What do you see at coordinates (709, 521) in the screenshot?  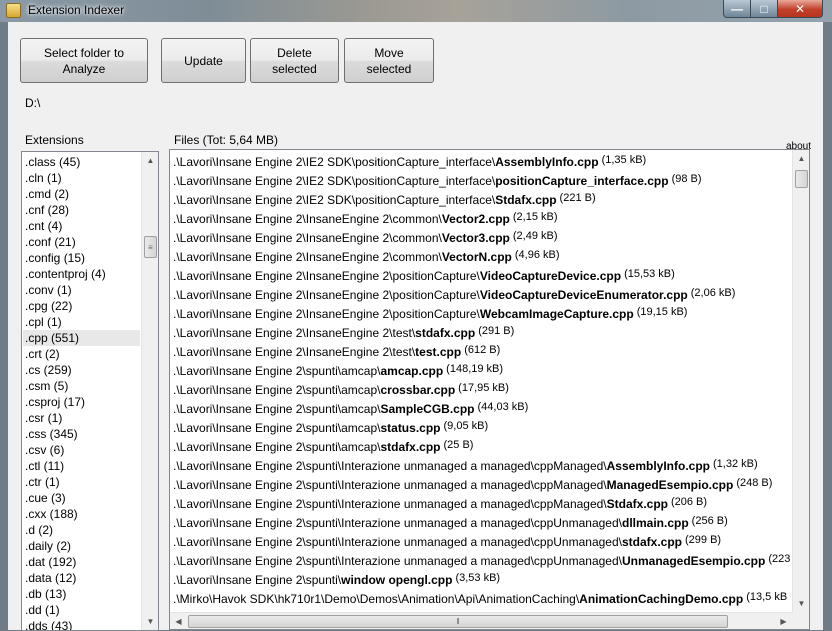 I see `file-size: (256 B)` at bounding box center [709, 521].